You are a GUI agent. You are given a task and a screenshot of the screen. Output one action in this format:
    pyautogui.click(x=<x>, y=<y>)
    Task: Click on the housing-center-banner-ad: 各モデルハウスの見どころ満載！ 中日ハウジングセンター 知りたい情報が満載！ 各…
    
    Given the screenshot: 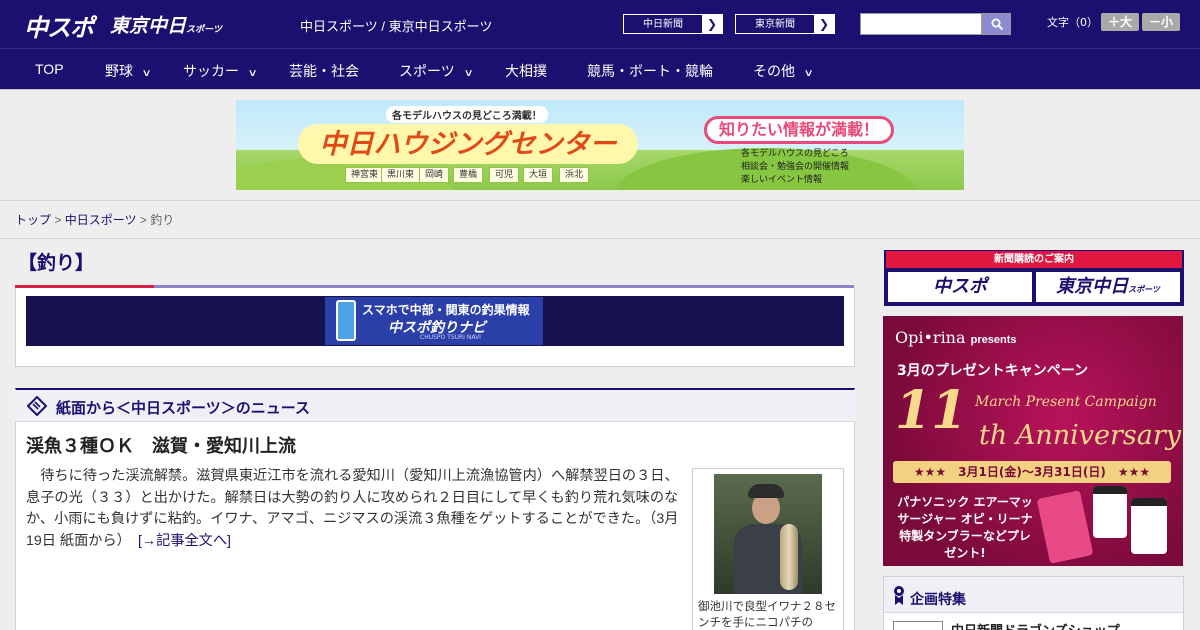 What is the action you would take?
    pyautogui.click(x=600, y=145)
    